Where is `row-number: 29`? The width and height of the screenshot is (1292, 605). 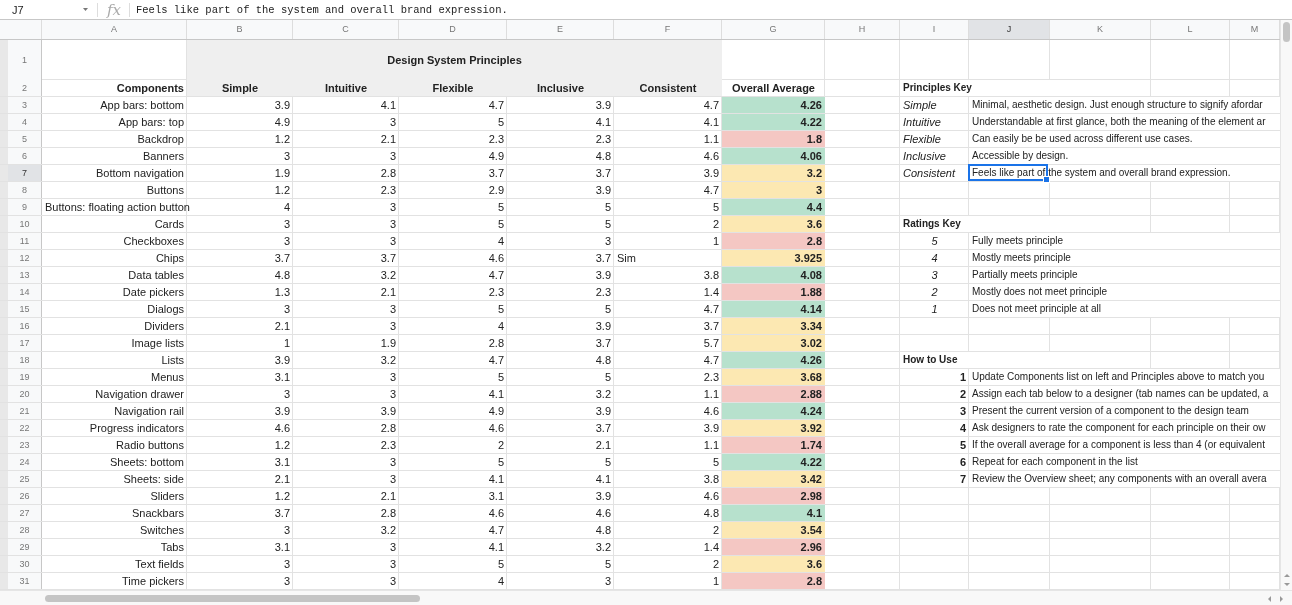 row-number: 29 is located at coordinates (21, 547).